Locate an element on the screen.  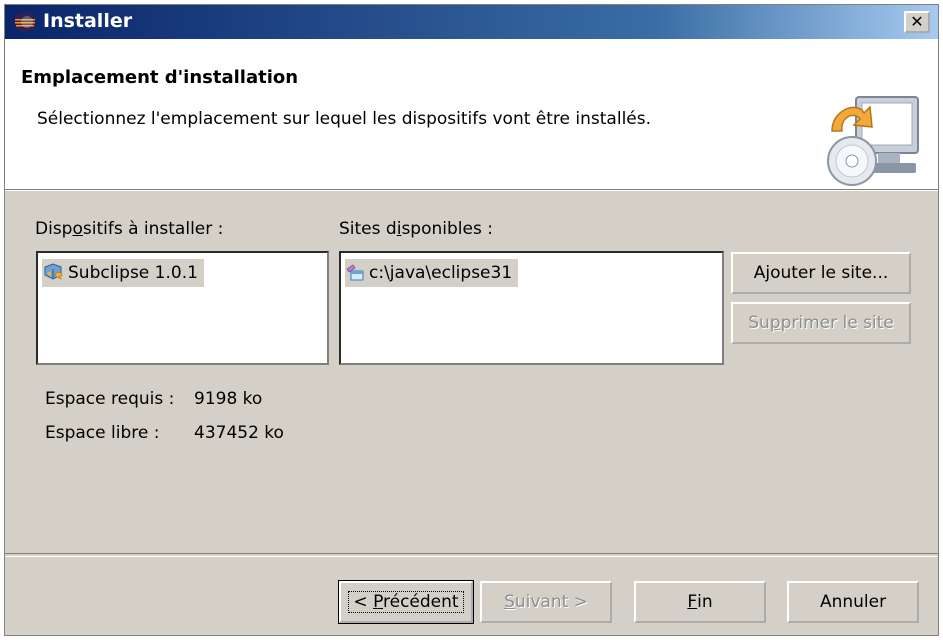
space-free-value: 437452 ko is located at coordinates (239, 433).